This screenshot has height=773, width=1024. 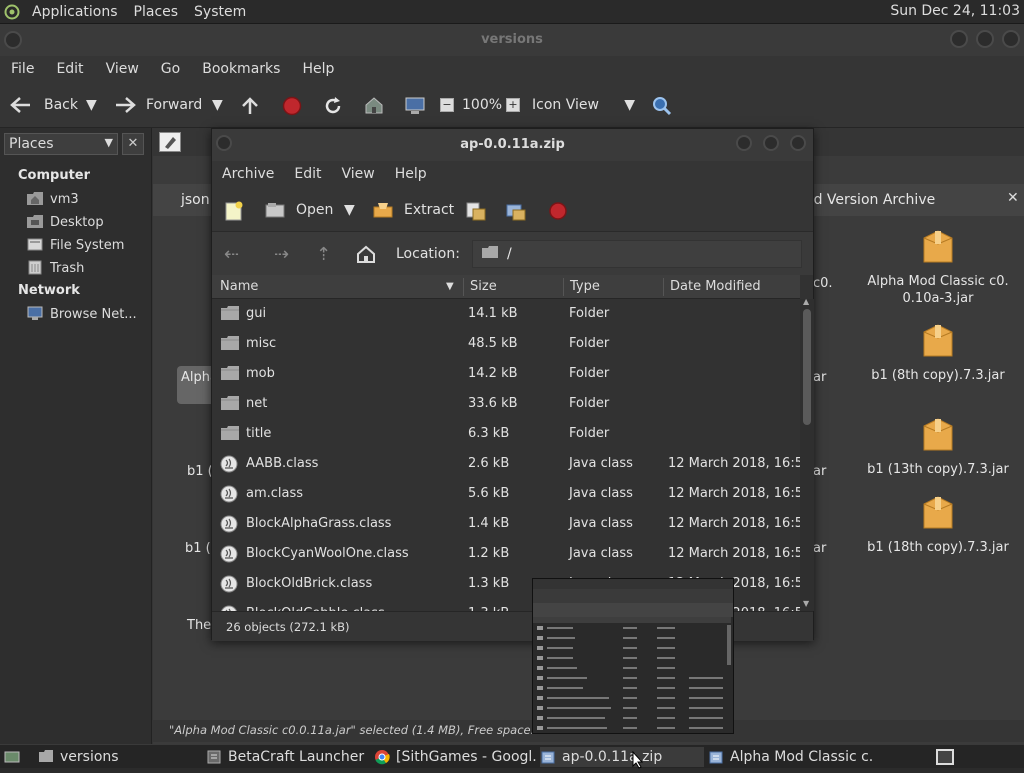 What do you see at coordinates (220, 12) in the screenshot?
I see `system-menu: System` at bounding box center [220, 12].